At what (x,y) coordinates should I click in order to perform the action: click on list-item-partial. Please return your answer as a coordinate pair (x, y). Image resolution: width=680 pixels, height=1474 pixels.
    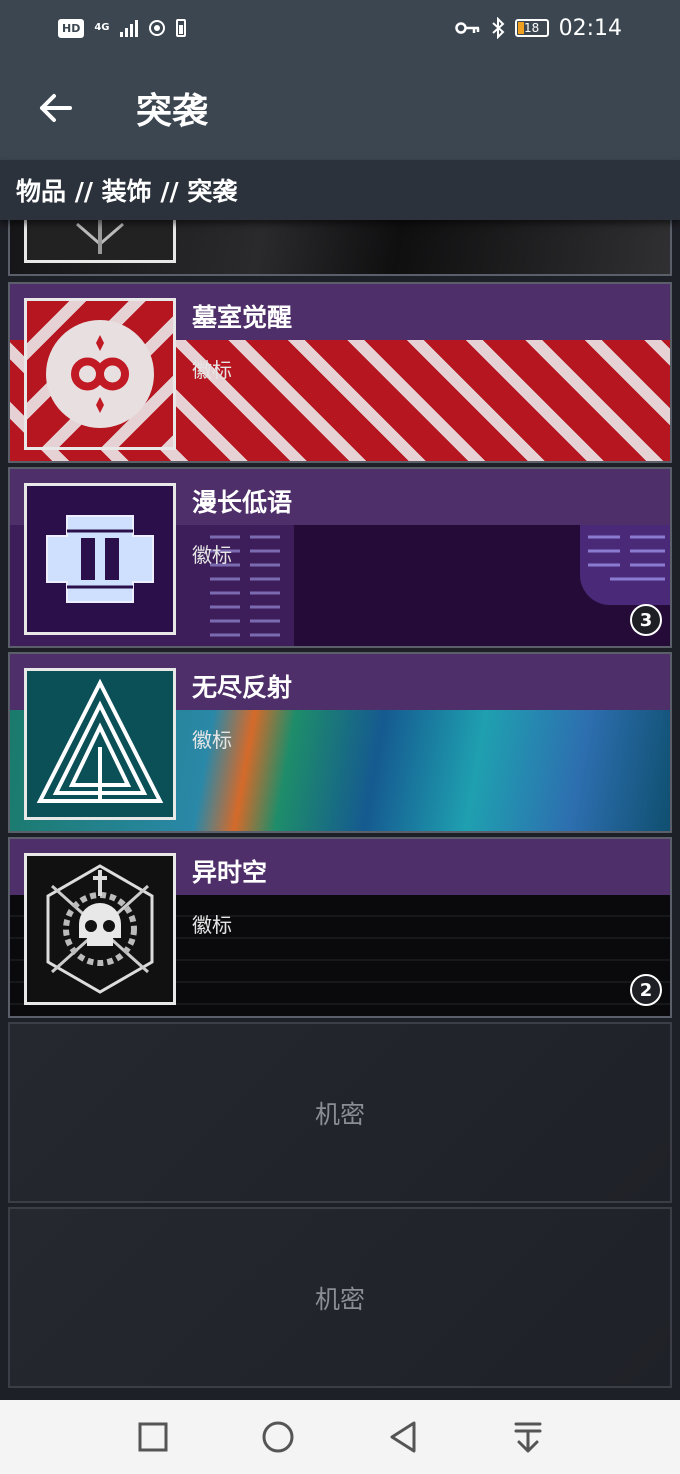
    Looking at the image, I should click on (340, 248).